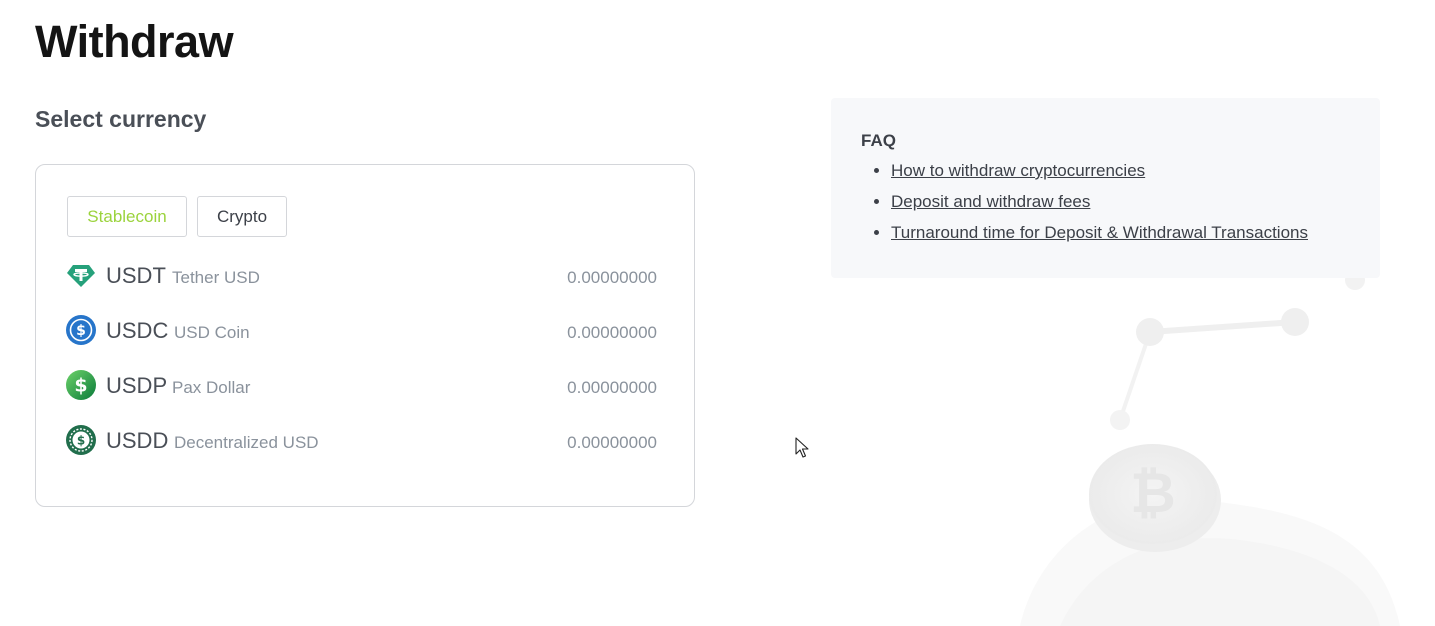  I want to click on page-title: Withdraw, so click(134, 41).